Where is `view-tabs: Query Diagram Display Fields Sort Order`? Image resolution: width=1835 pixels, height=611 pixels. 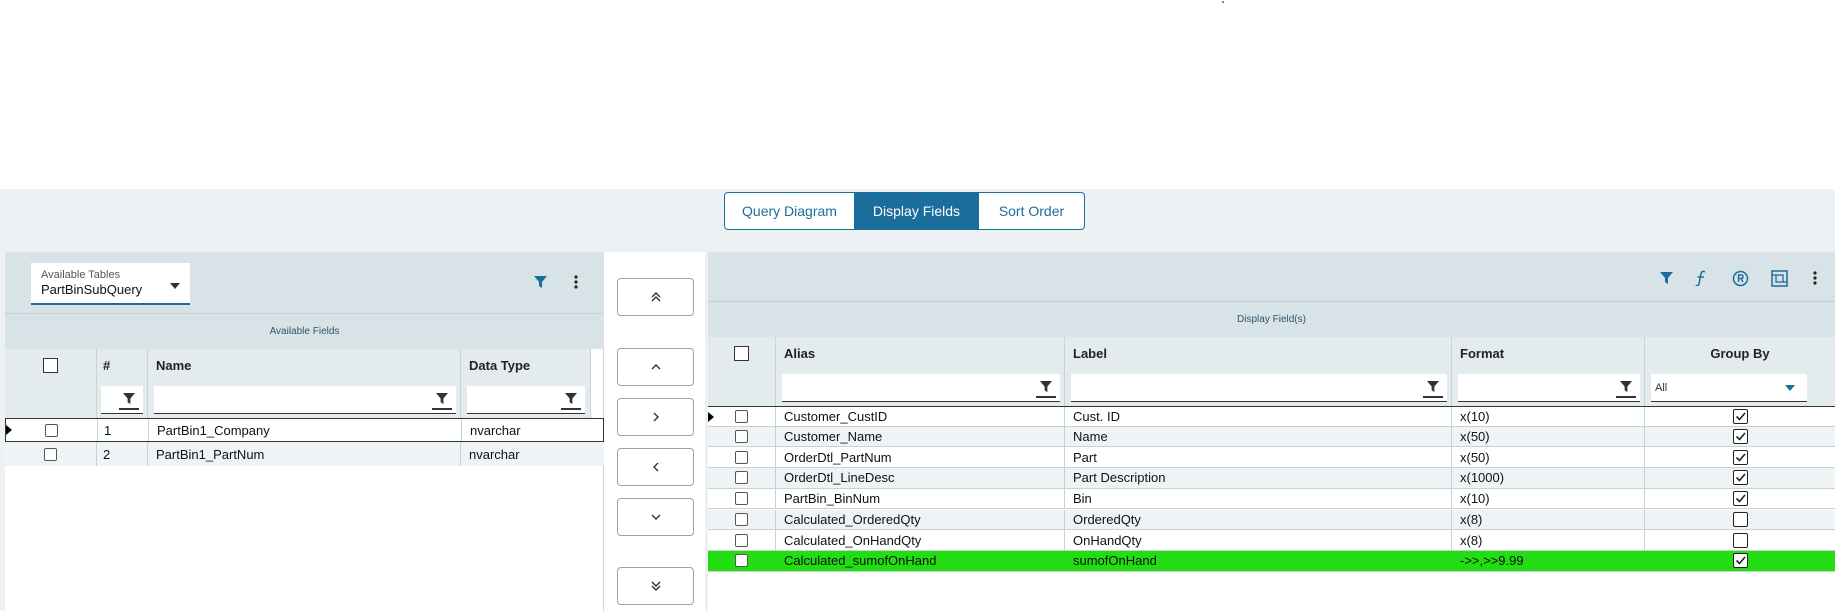 view-tabs: Query Diagram Display Fields Sort Order is located at coordinates (904, 211).